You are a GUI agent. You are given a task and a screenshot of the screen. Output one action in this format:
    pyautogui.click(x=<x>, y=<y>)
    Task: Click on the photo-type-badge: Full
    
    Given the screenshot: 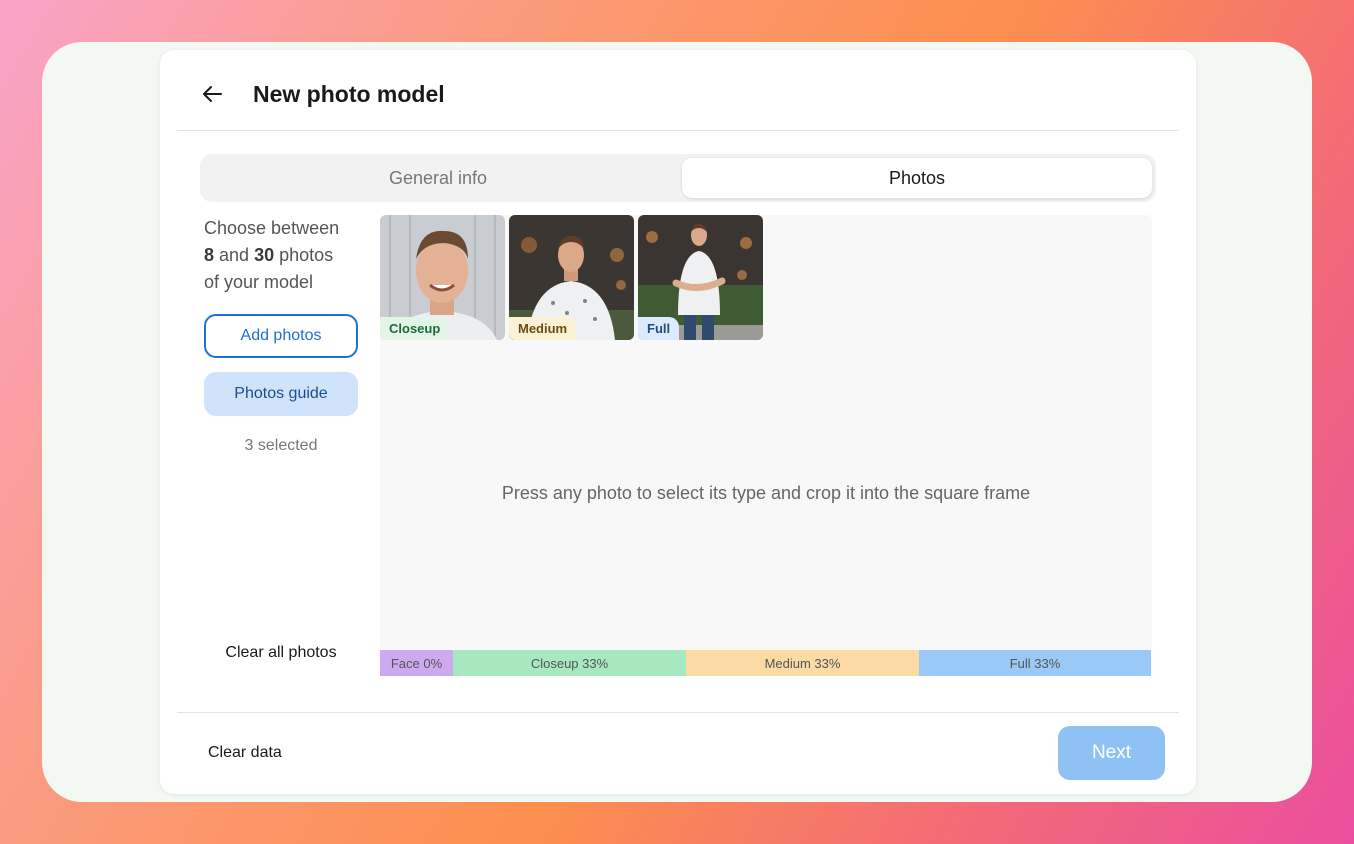 What is the action you would take?
    pyautogui.click(x=659, y=328)
    